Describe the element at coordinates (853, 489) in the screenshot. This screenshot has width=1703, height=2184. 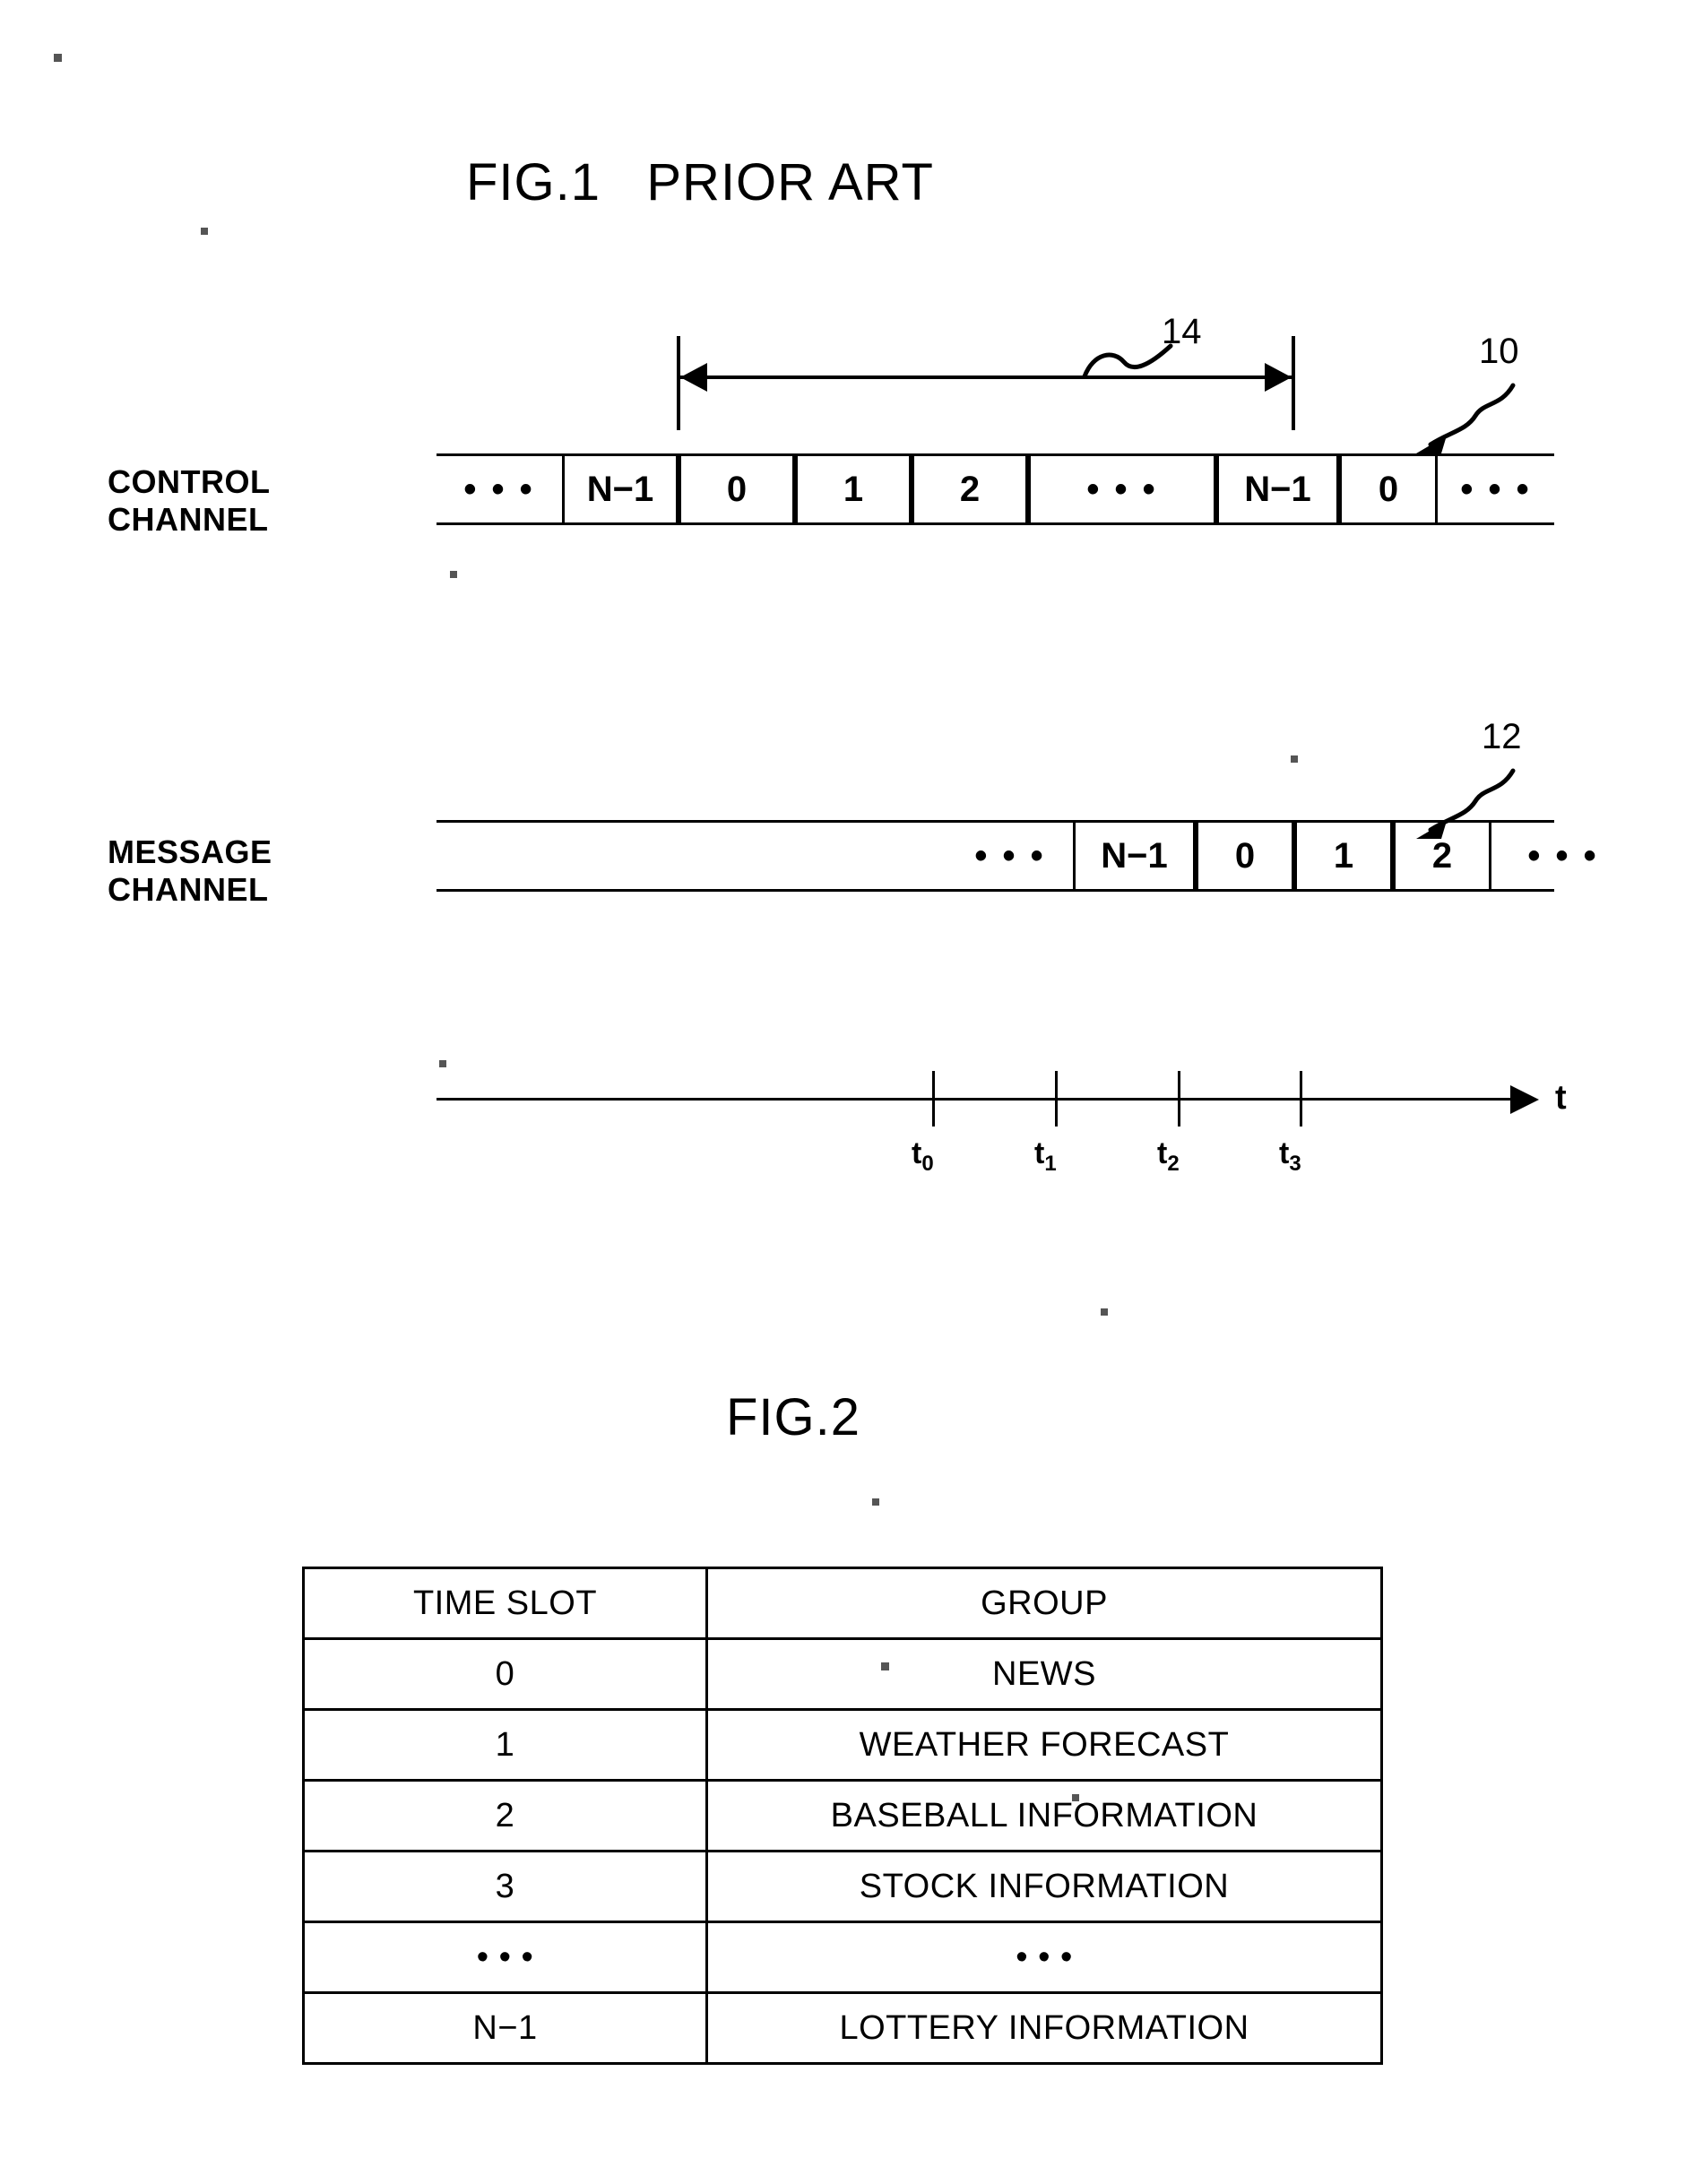
I see `control-cell-3: 1` at that location.